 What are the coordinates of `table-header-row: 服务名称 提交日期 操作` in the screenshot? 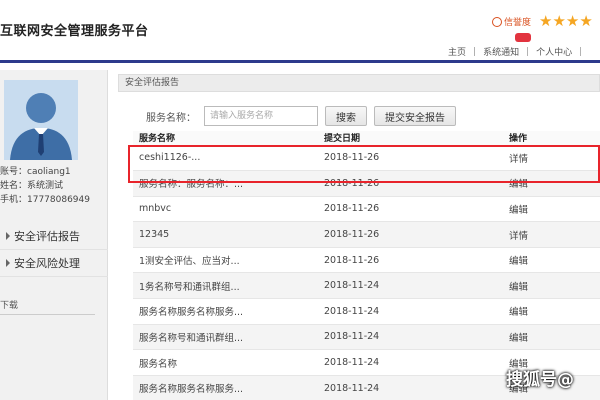 It's located at (366, 138).